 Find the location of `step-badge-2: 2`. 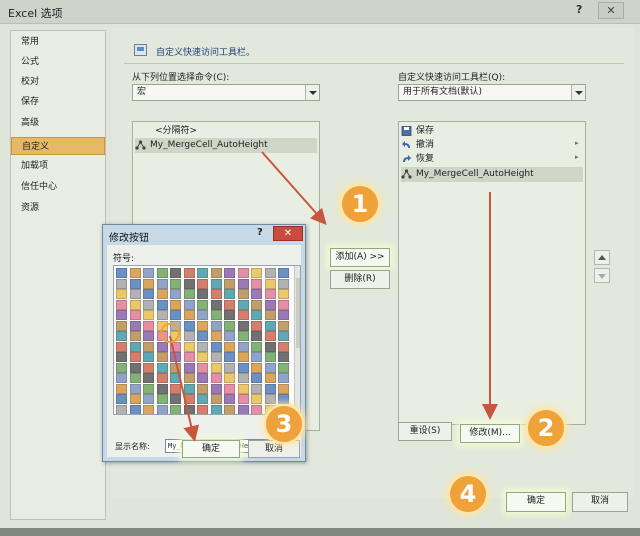

step-badge-2: 2 is located at coordinates (546, 428).